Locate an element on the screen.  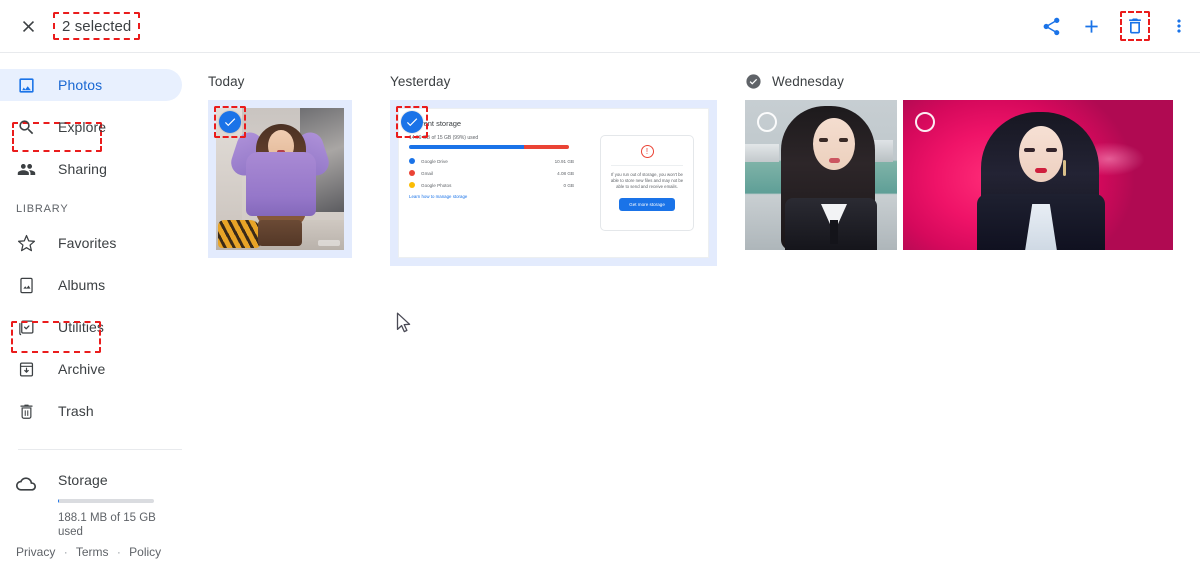
footer-links: Privacy · Terms · Policy is located at coordinates (88, 552).